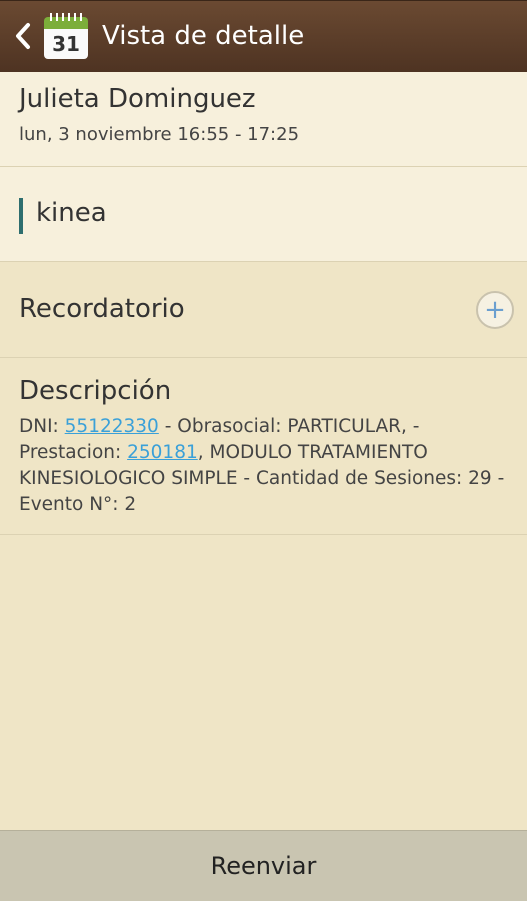 This screenshot has width=527, height=901. I want to click on resend-button: Reenviar, so click(263, 865).